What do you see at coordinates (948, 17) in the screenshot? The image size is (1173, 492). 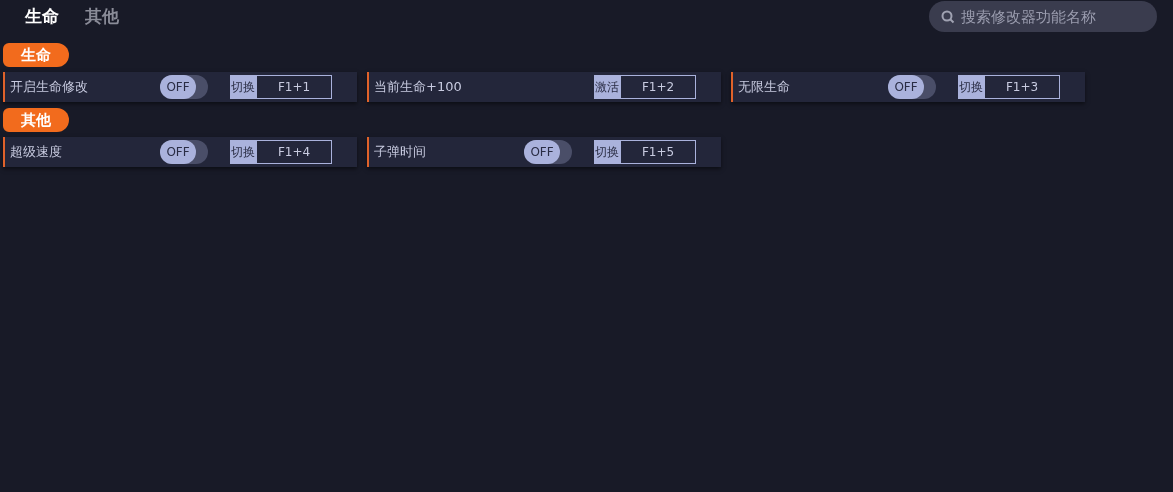 I see `search-icon` at bounding box center [948, 17].